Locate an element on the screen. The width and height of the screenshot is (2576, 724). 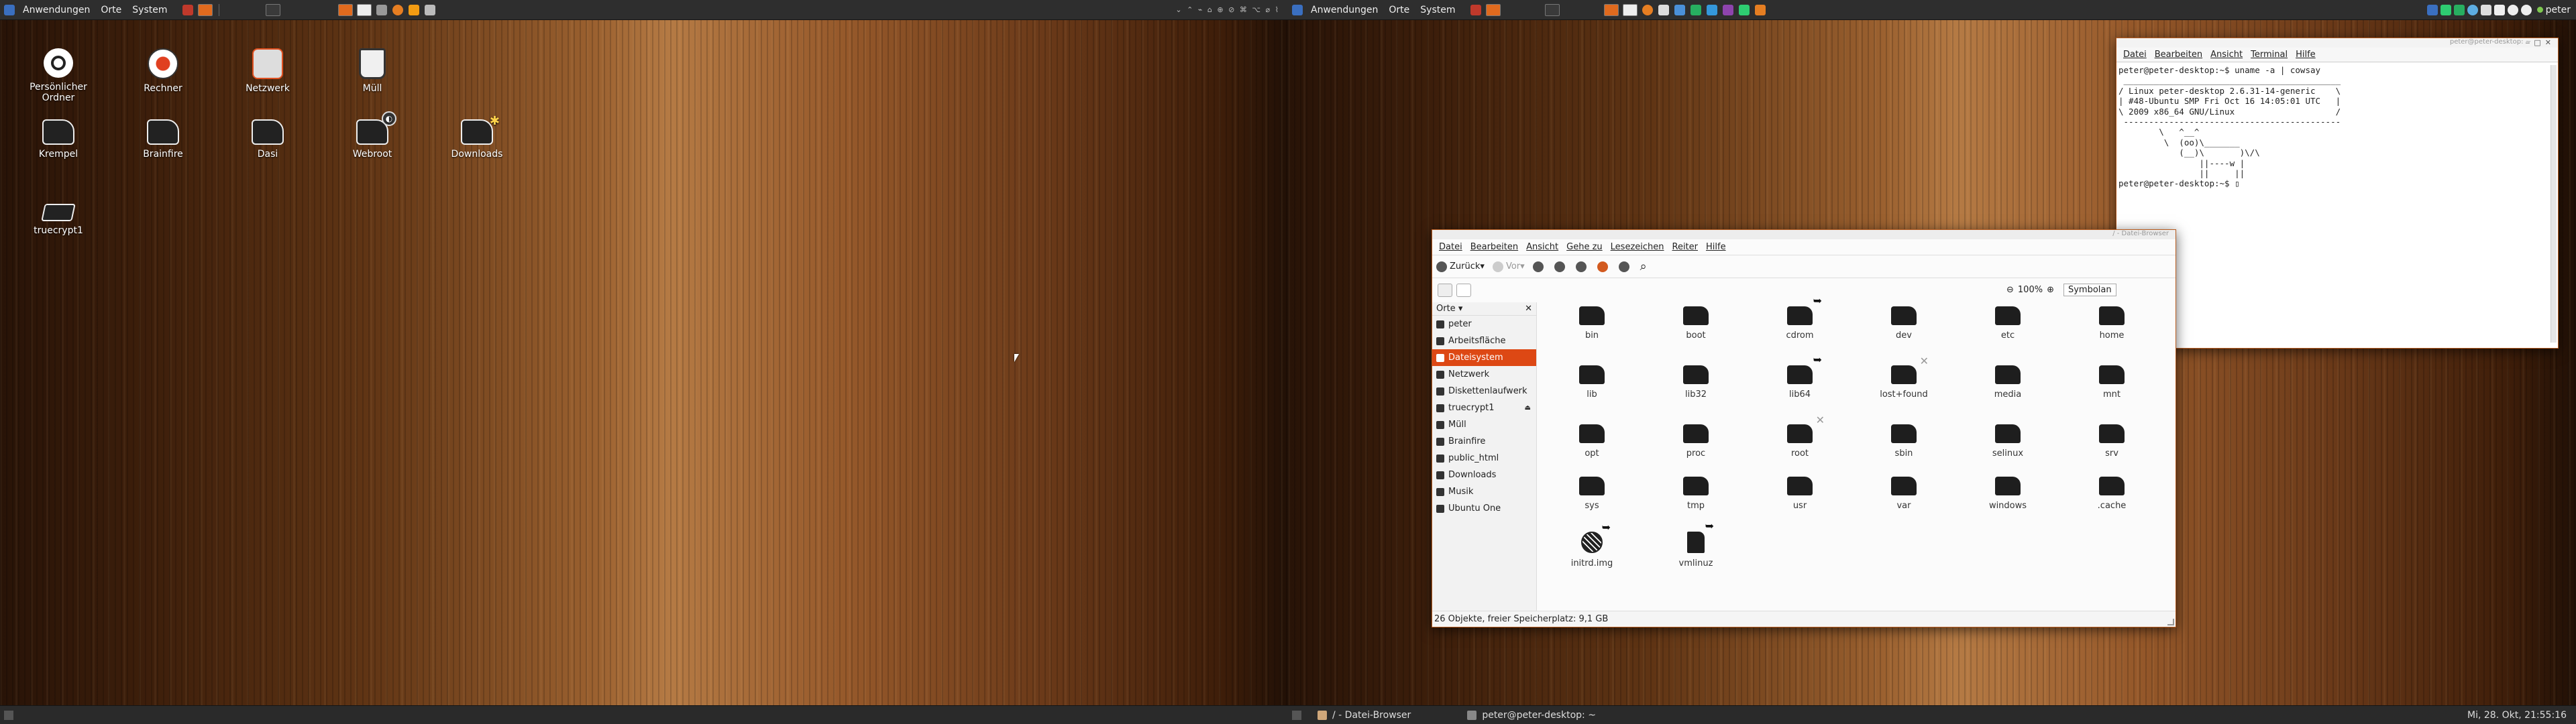
desktop-icon-webroot: ◐ Webroot is located at coordinates (372, 135).